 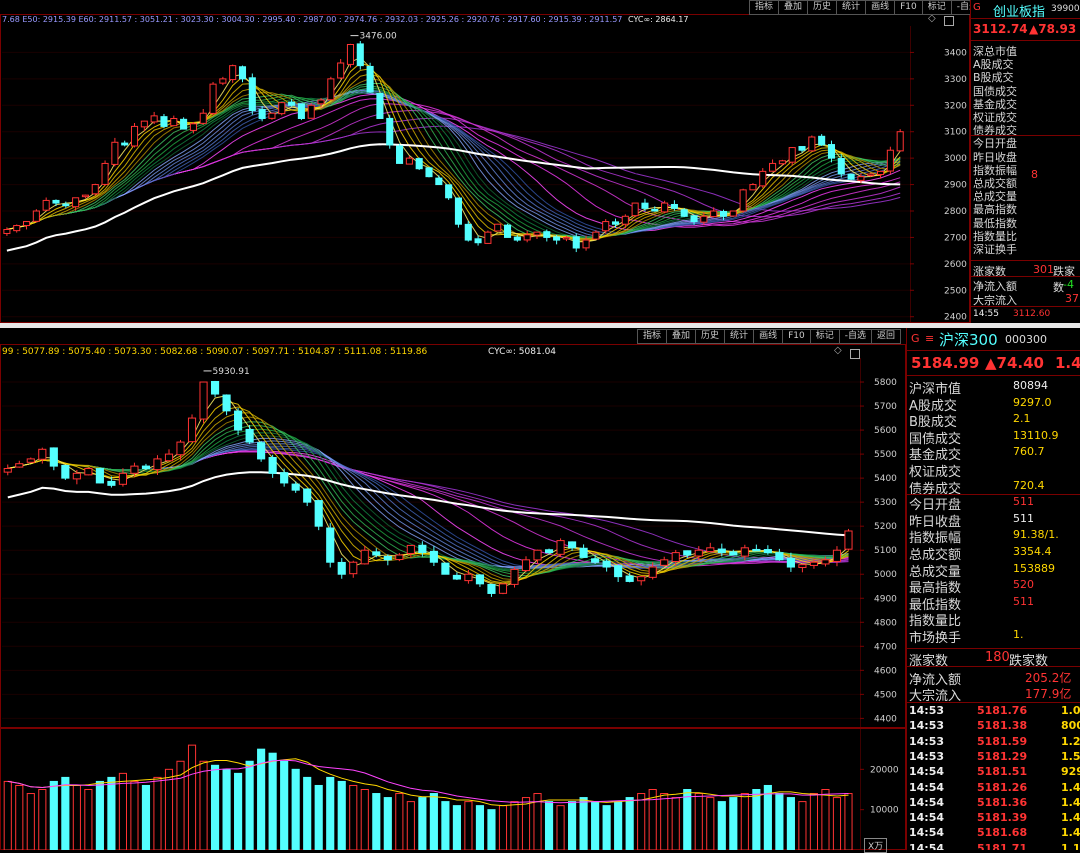 I want to click on toolbar2-stats-button: 统计, so click(x=739, y=336).